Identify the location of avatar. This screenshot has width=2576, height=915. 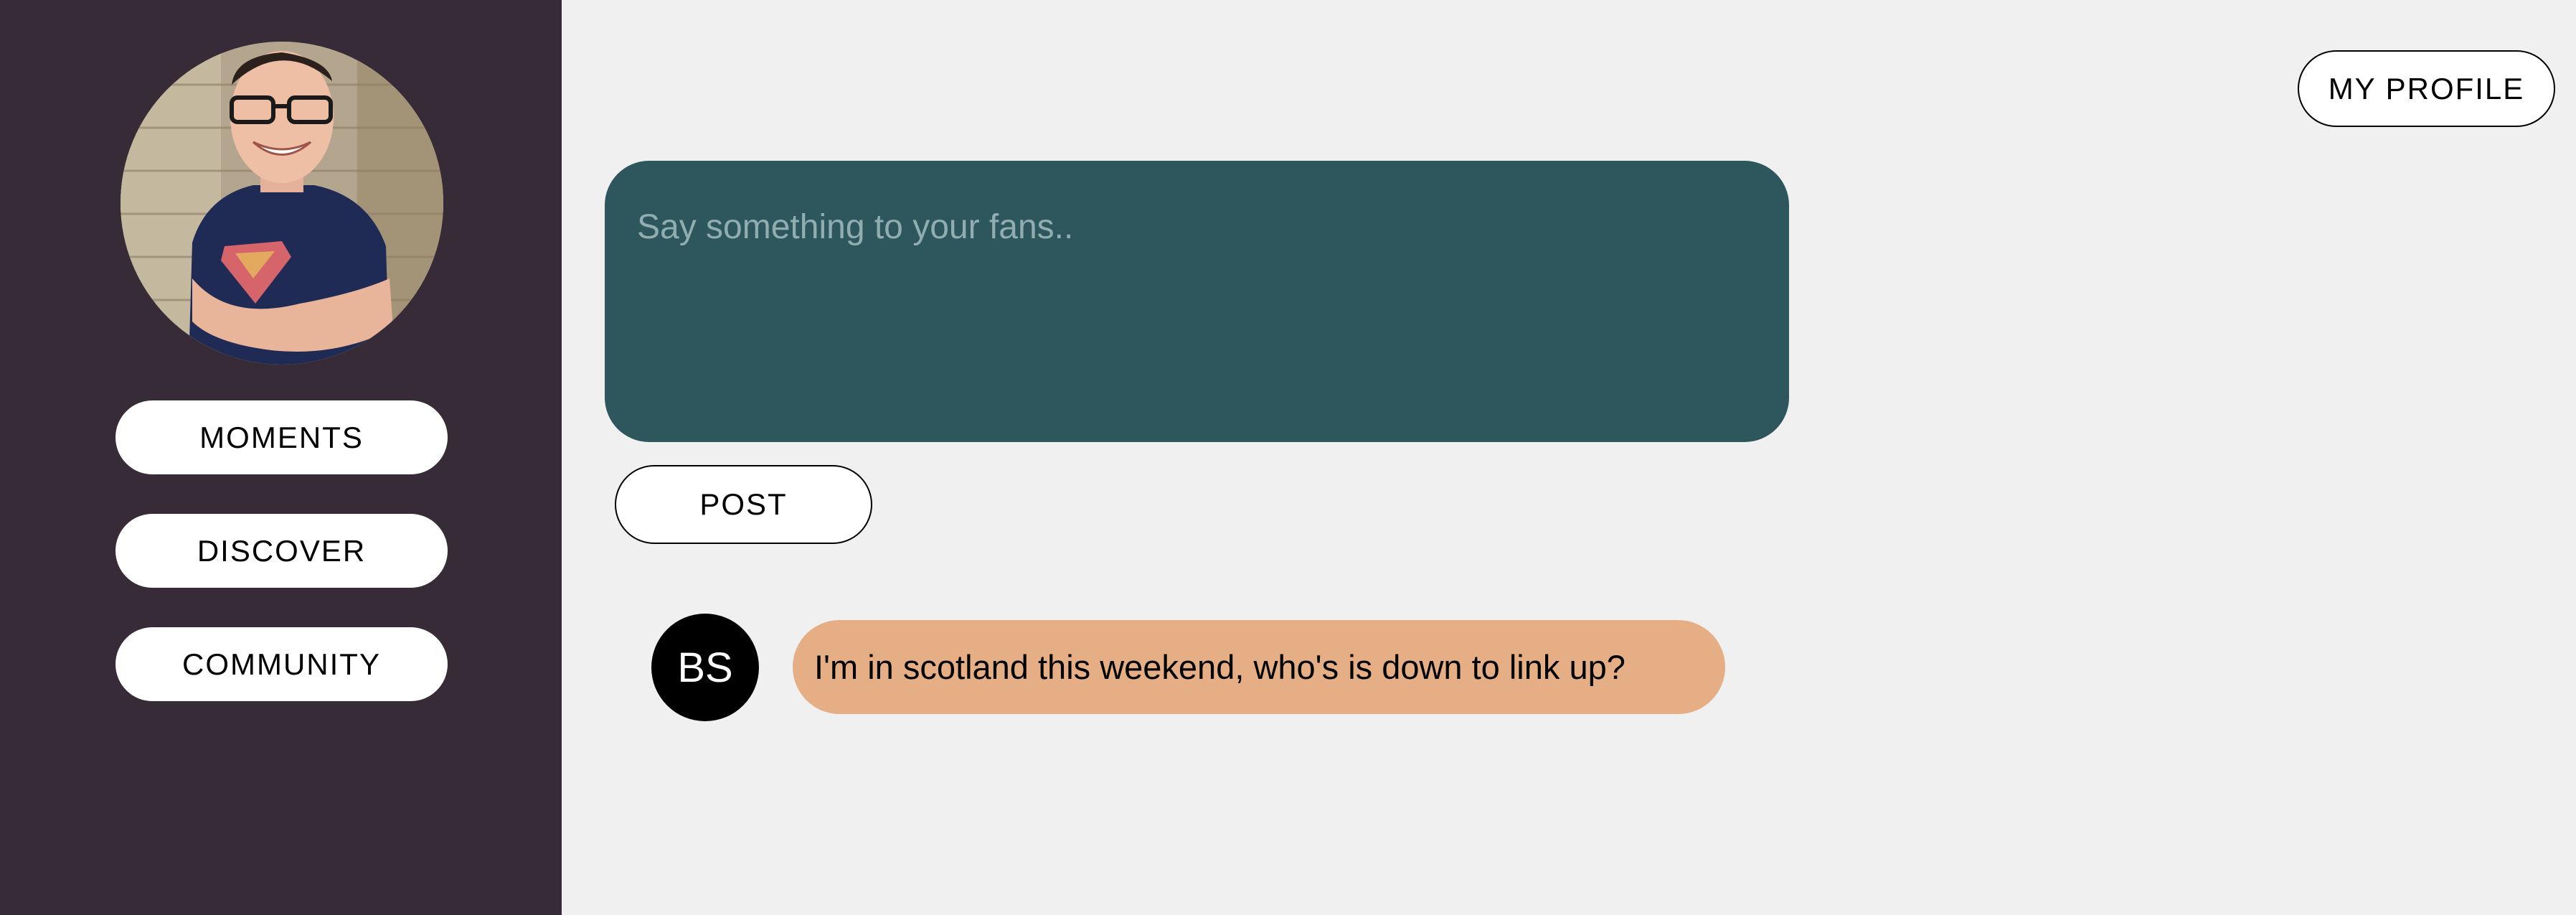
(282, 204).